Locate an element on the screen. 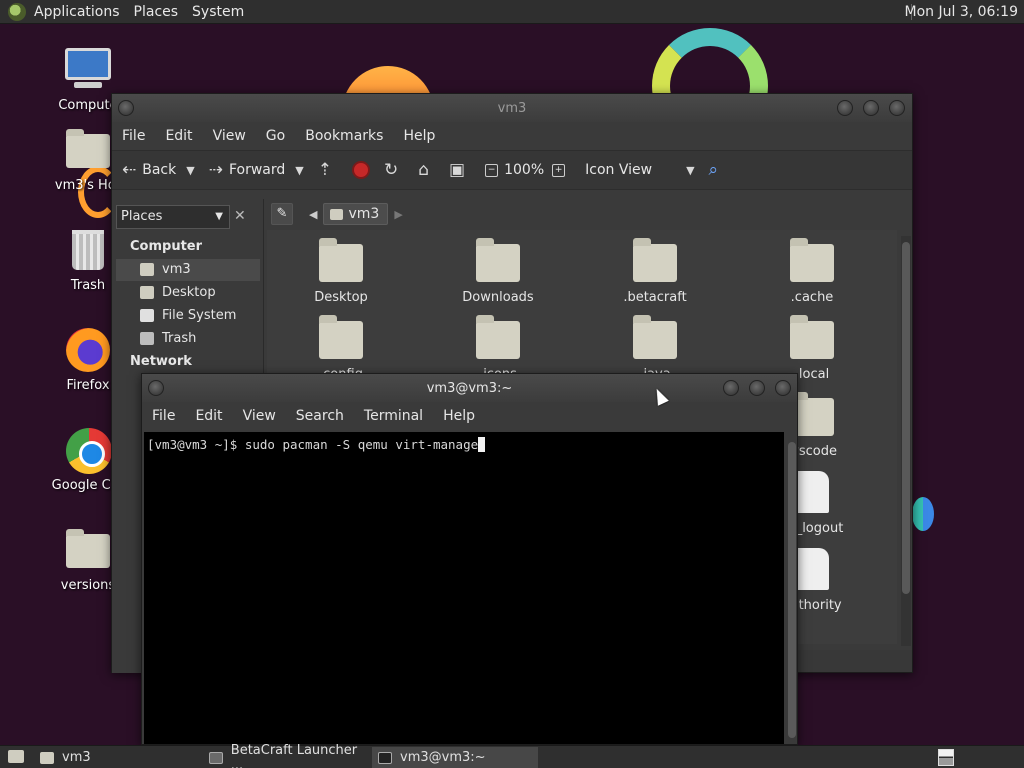 The height and width of the screenshot is (768, 1024). file-item: .java is located at coordinates (655, 347).